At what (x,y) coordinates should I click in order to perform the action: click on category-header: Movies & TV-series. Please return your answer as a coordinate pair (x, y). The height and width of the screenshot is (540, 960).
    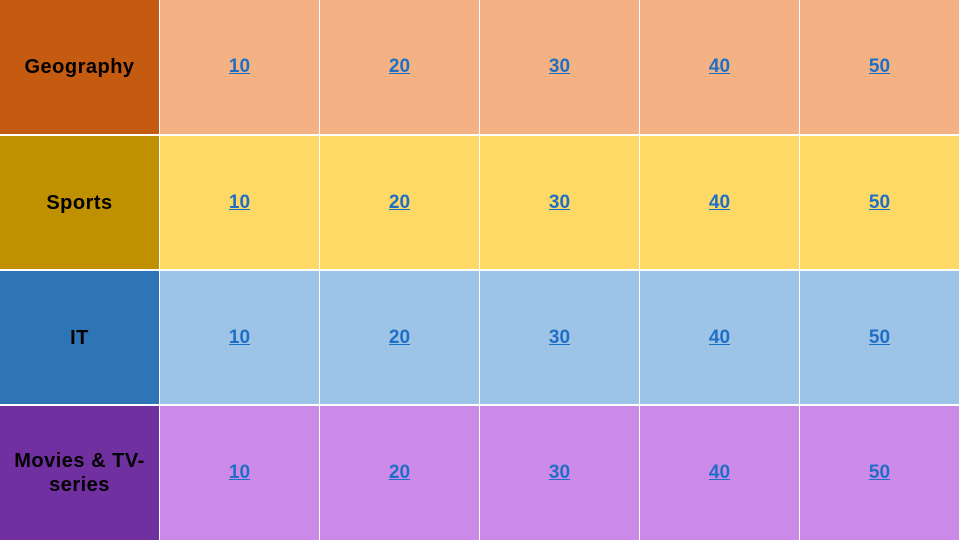
    Looking at the image, I should click on (79, 473).